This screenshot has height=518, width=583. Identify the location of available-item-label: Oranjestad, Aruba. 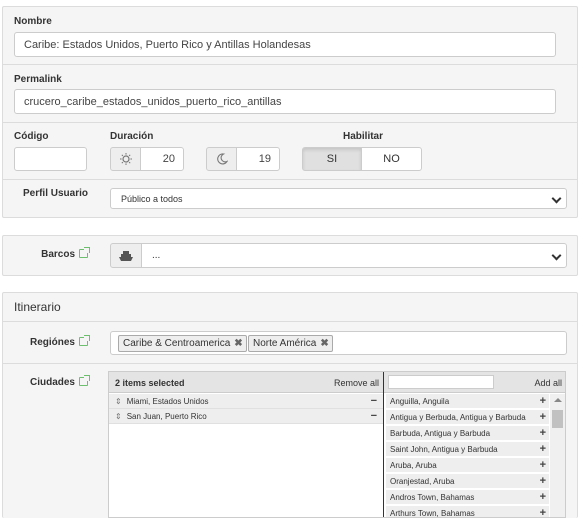
(422, 481).